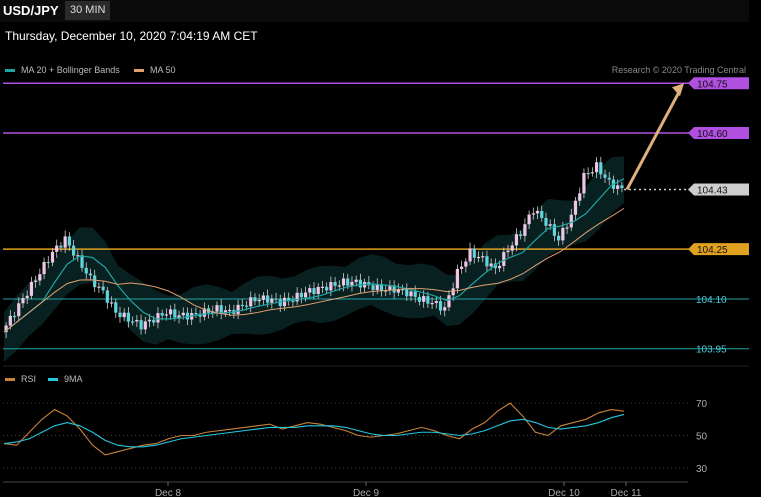 The width and height of the screenshot is (761, 497). What do you see at coordinates (718, 216) in the screenshot?
I see `price-tags: 104.75 104.60 104.43 104.25 104.10 103.95` at bounding box center [718, 216].